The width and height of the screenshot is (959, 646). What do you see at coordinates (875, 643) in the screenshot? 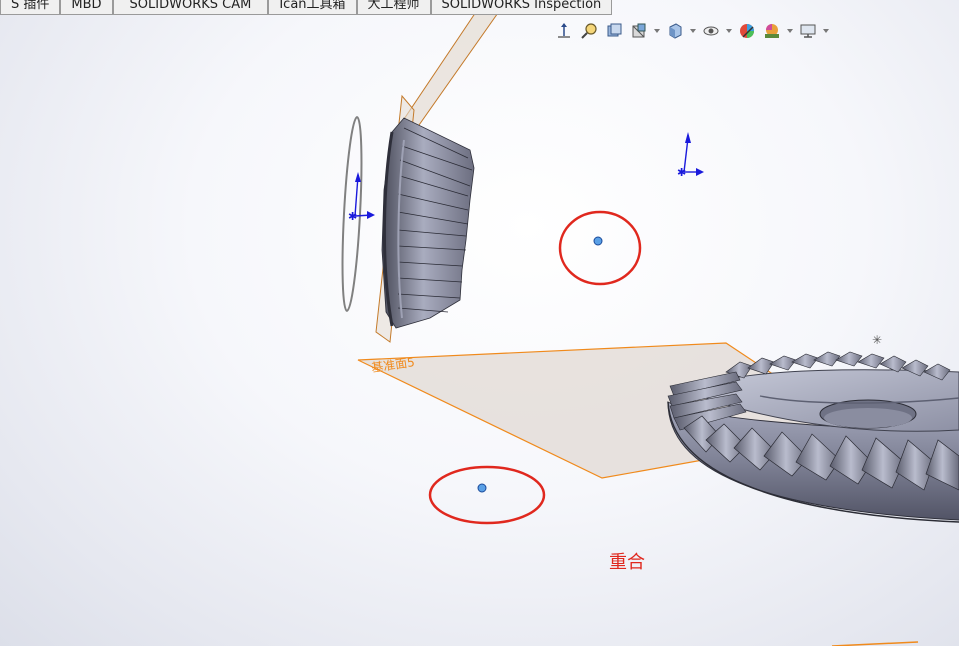
I see `plane-edge-bottom` at bounding box center [875, 643].